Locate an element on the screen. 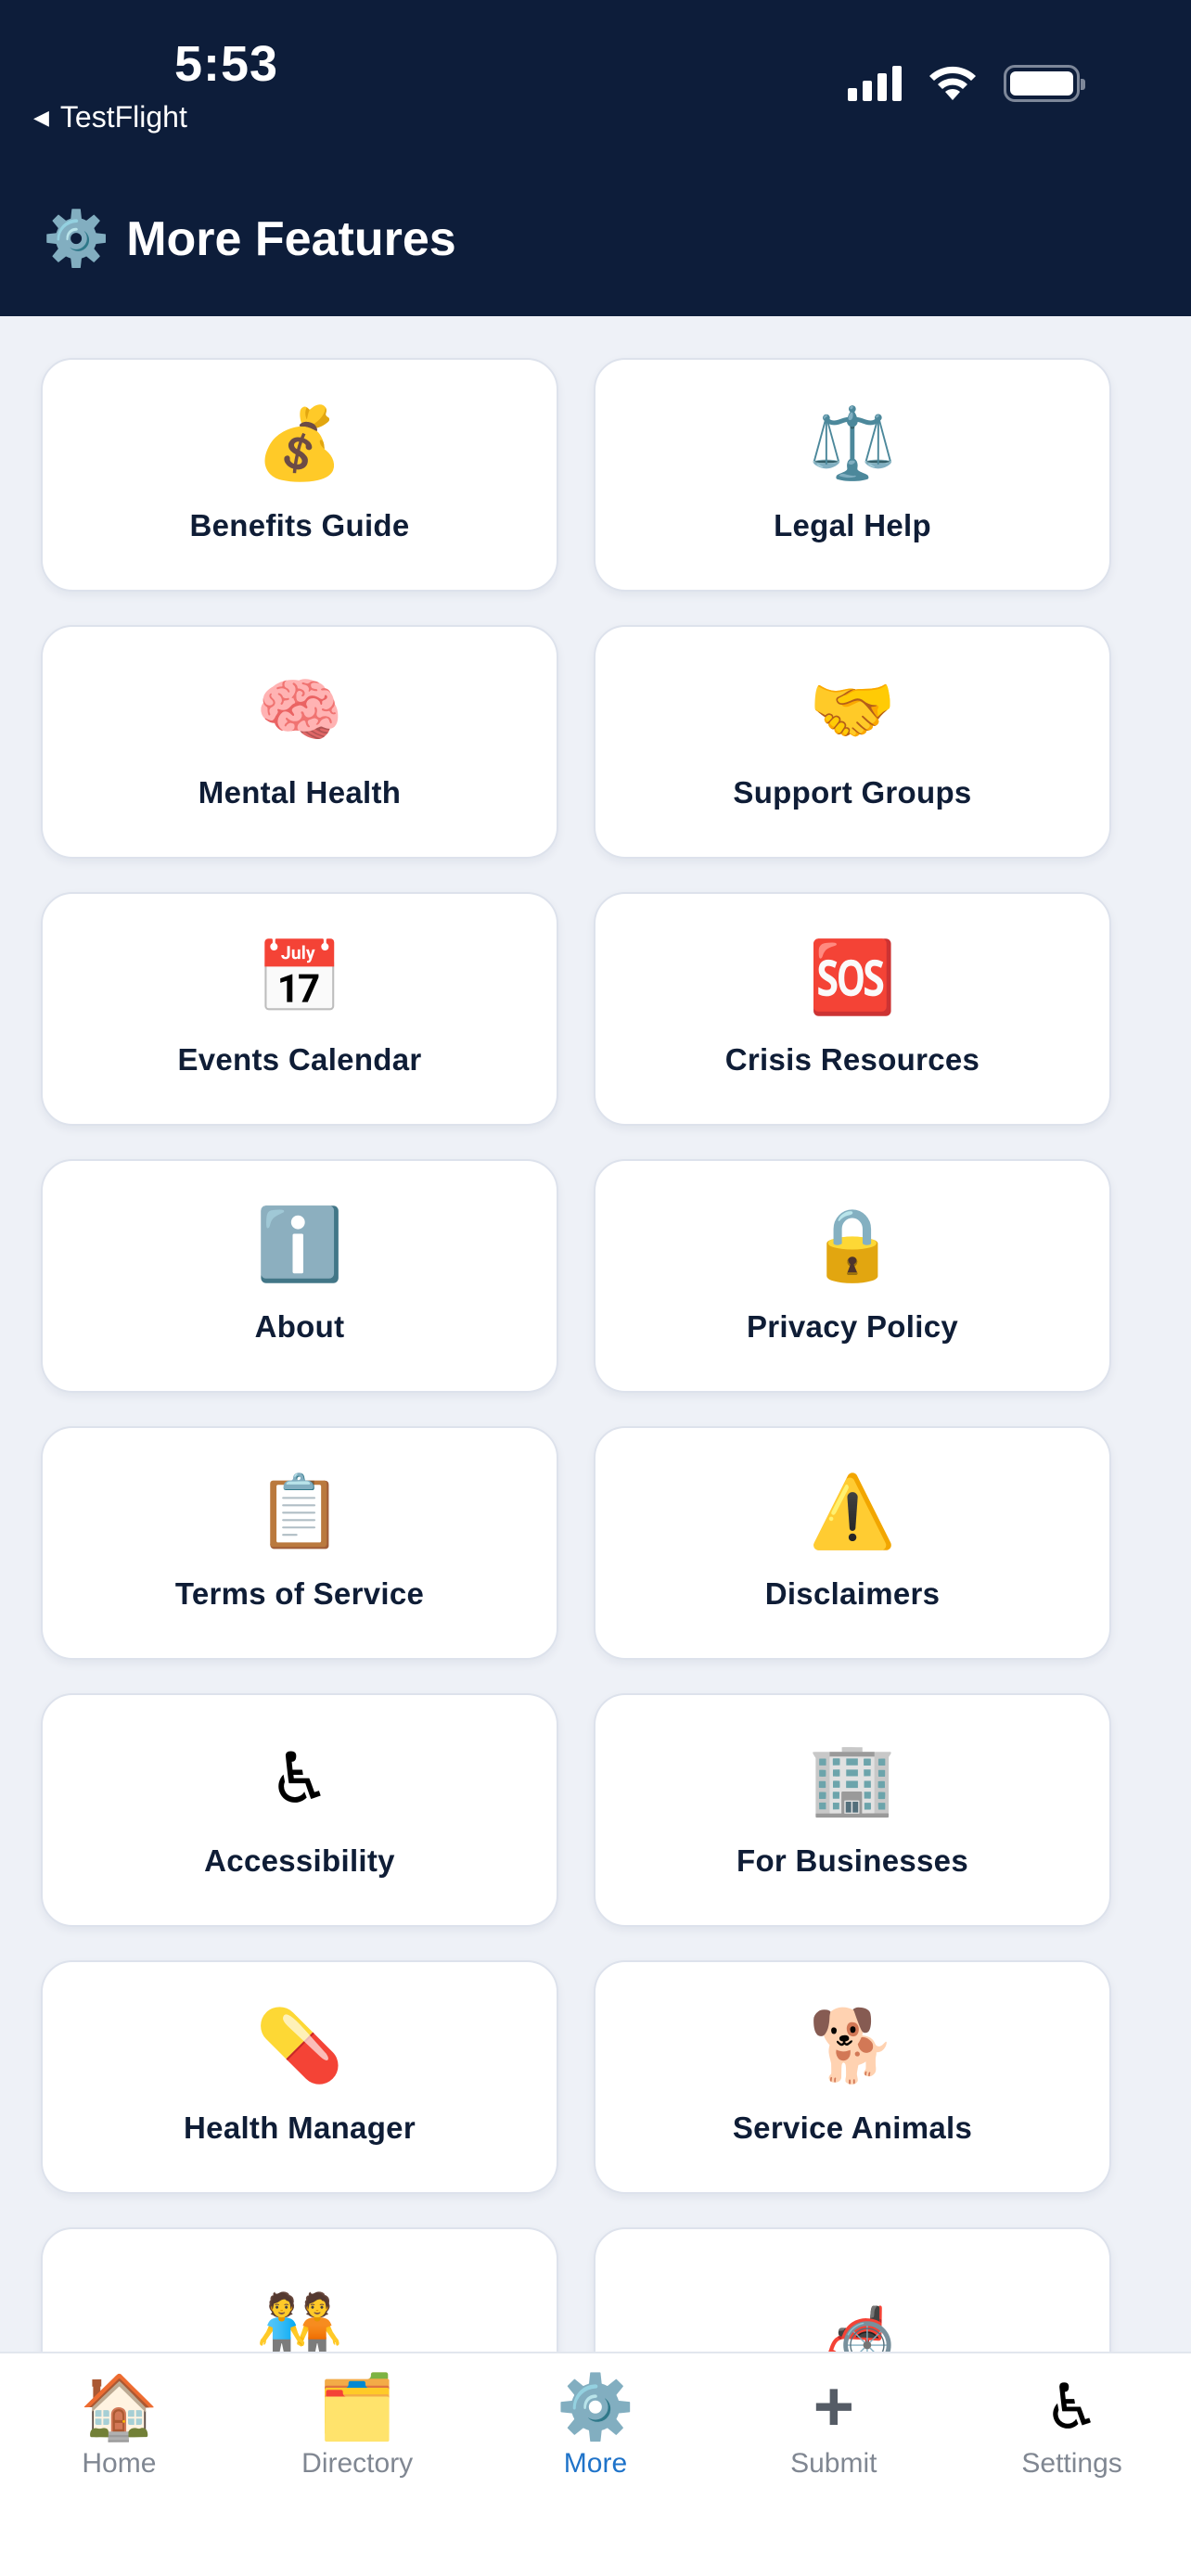 The width and height of the screenshot is (1191, 2576). status-icons is located at coordinates (966, 84).